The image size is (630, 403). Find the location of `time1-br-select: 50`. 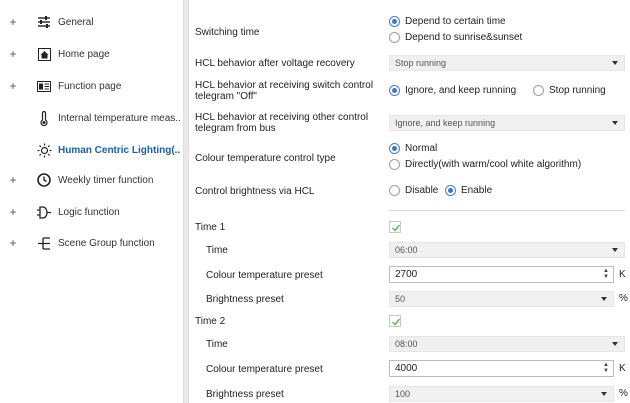

time1-br-select: 50 is located at coordinates (501, 299).